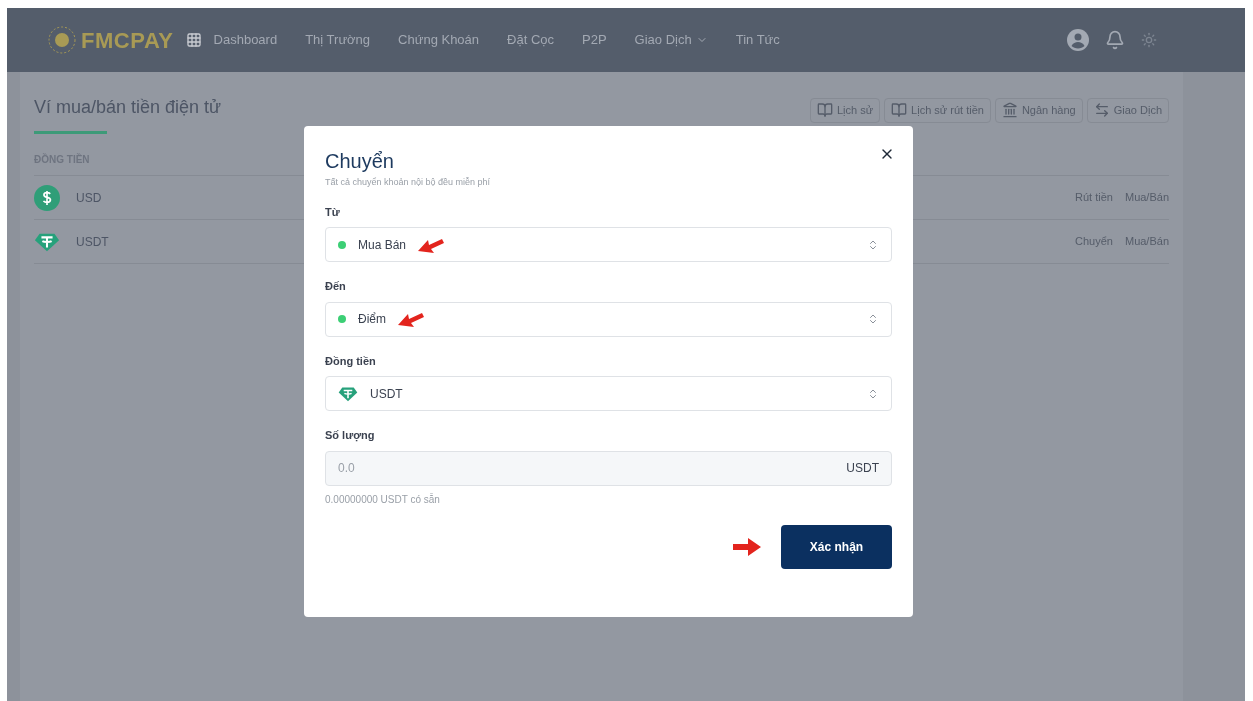  I want to click on bank-icon, so click(1009, 110).